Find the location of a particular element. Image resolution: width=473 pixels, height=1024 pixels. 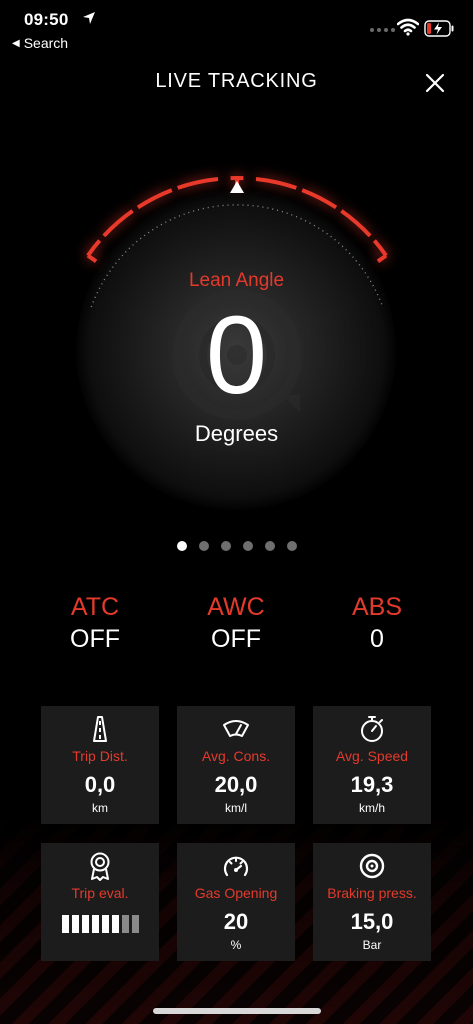

tile-value: 0,0 is located at coordinates (100, 784).